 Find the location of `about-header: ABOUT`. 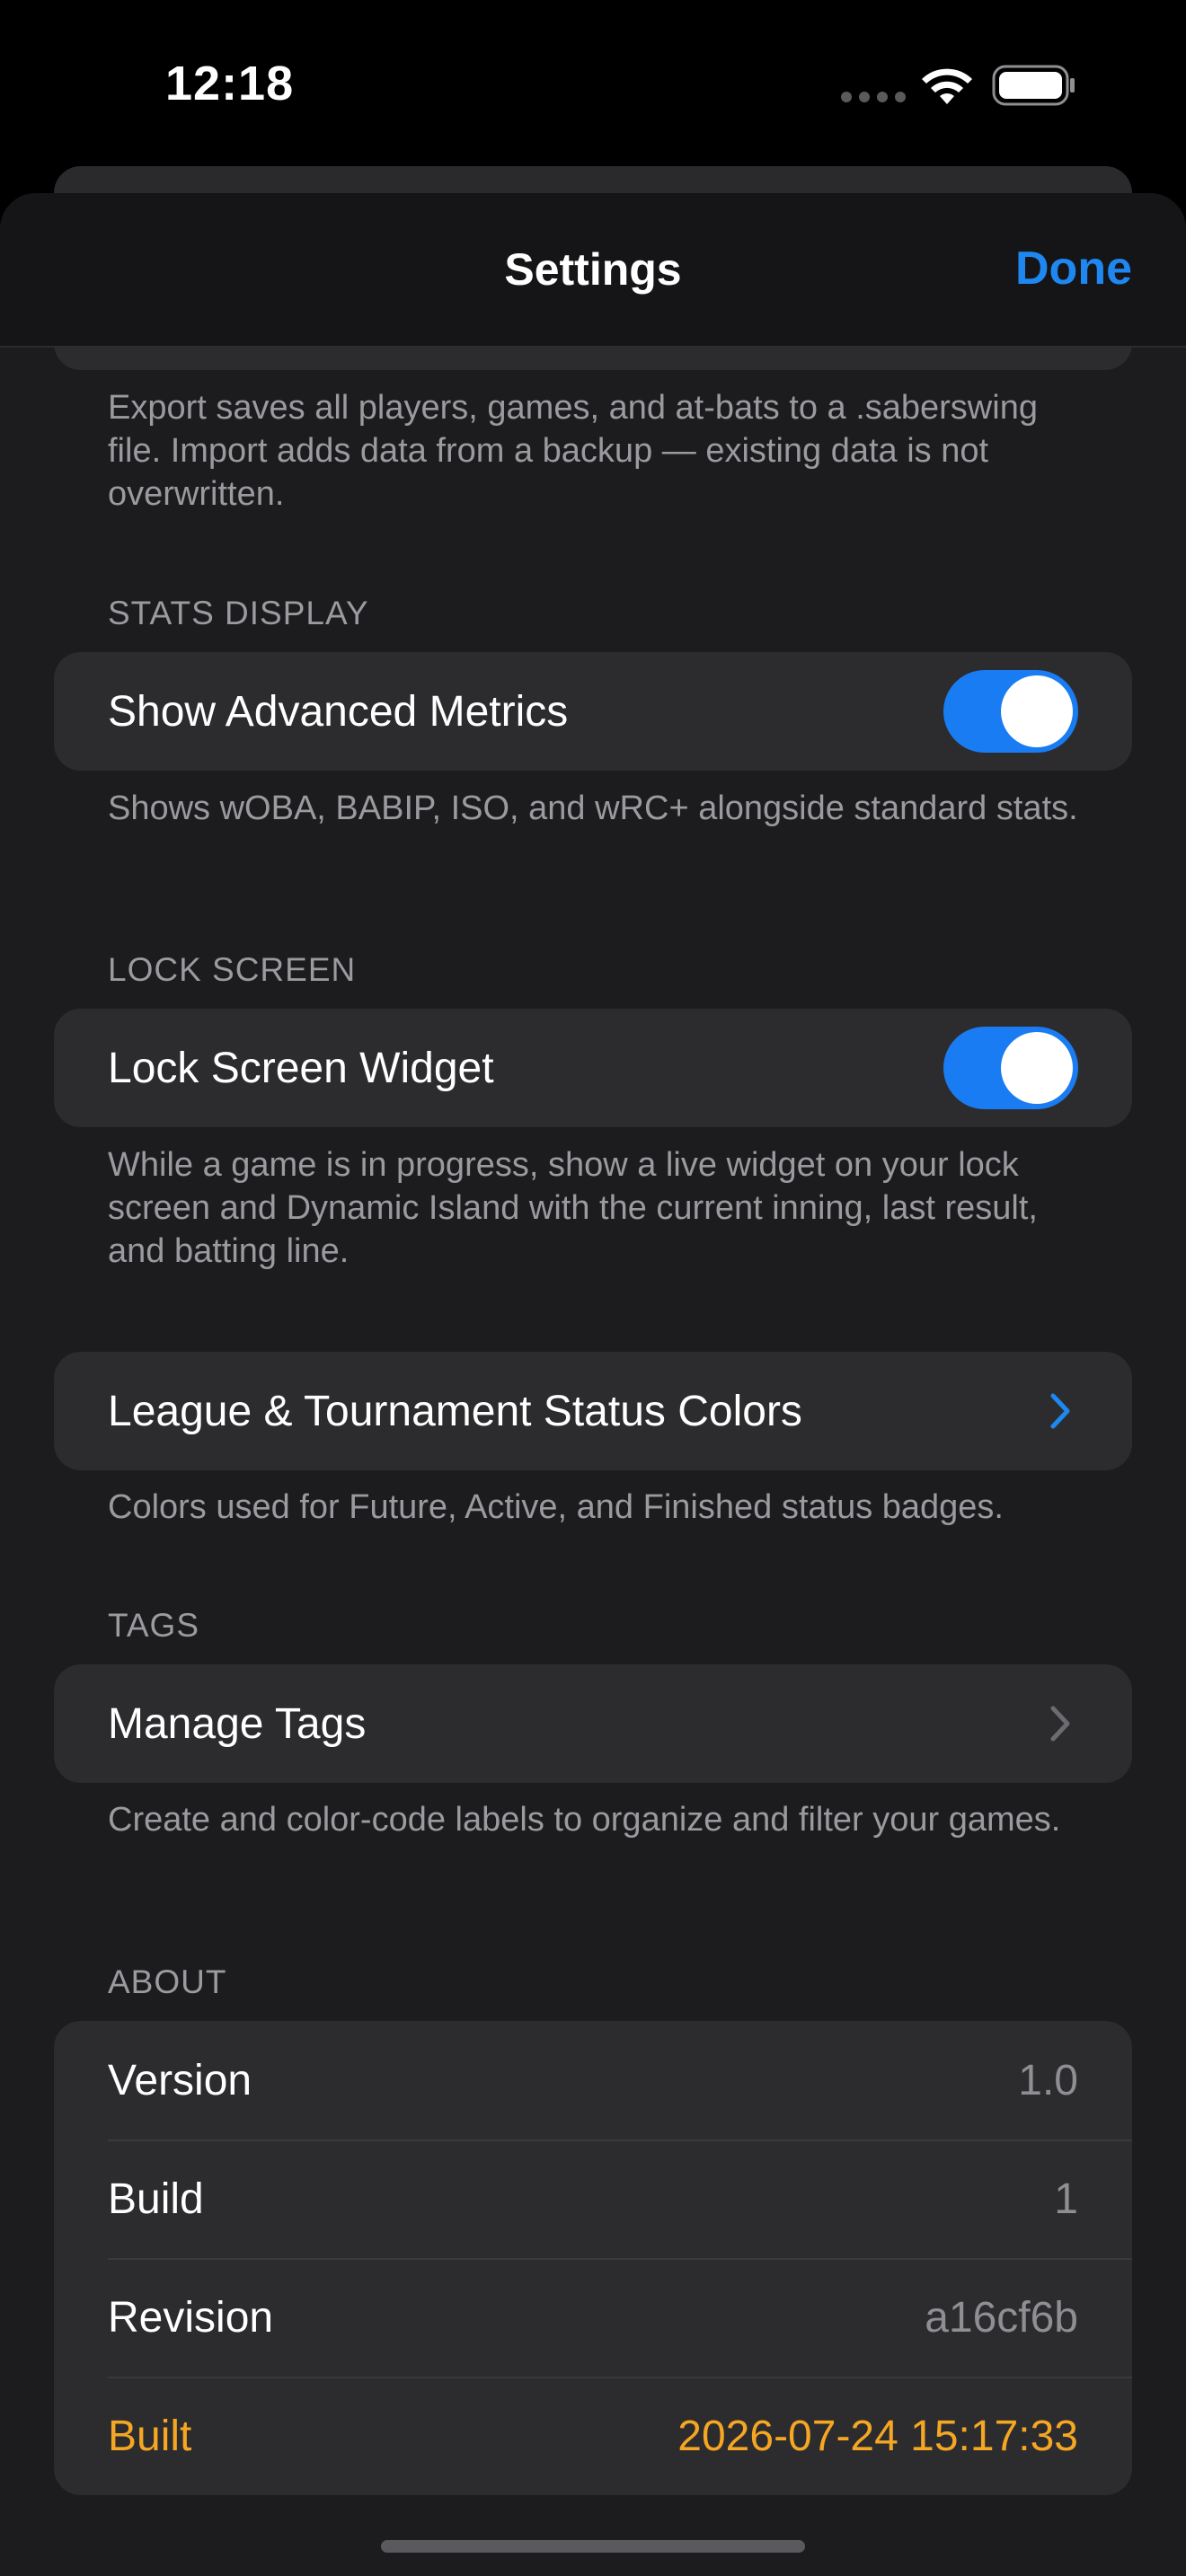

about-header: ABOUT is located at coordinates (167, 1981).